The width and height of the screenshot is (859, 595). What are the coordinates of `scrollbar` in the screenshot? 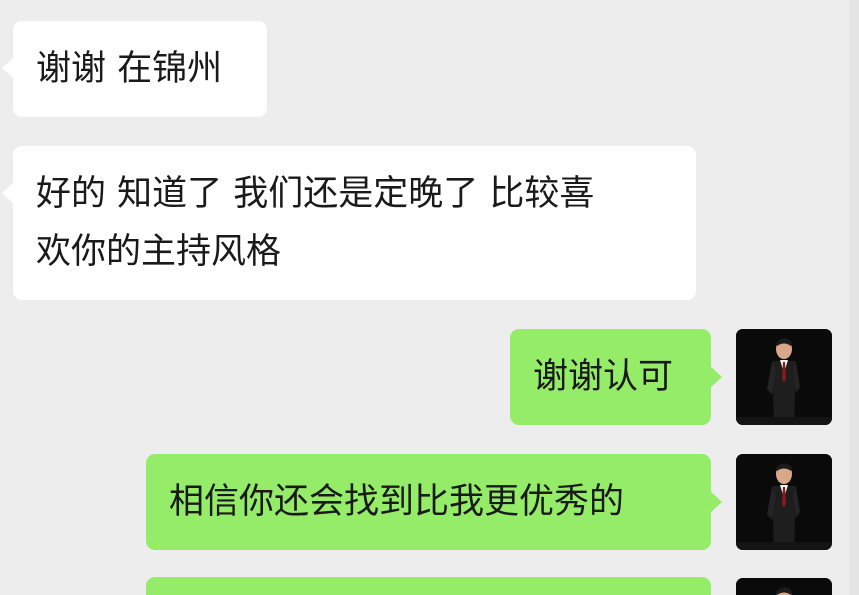 It's located at (854, 297).